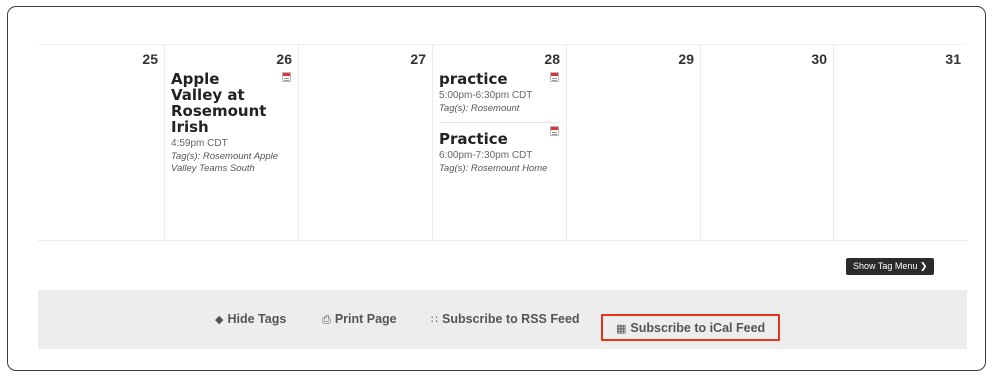 The height and width of the screenshot is (377, 993). I want to click on show-tag-menu-label: Show Tag Menu, so click(885, 266).